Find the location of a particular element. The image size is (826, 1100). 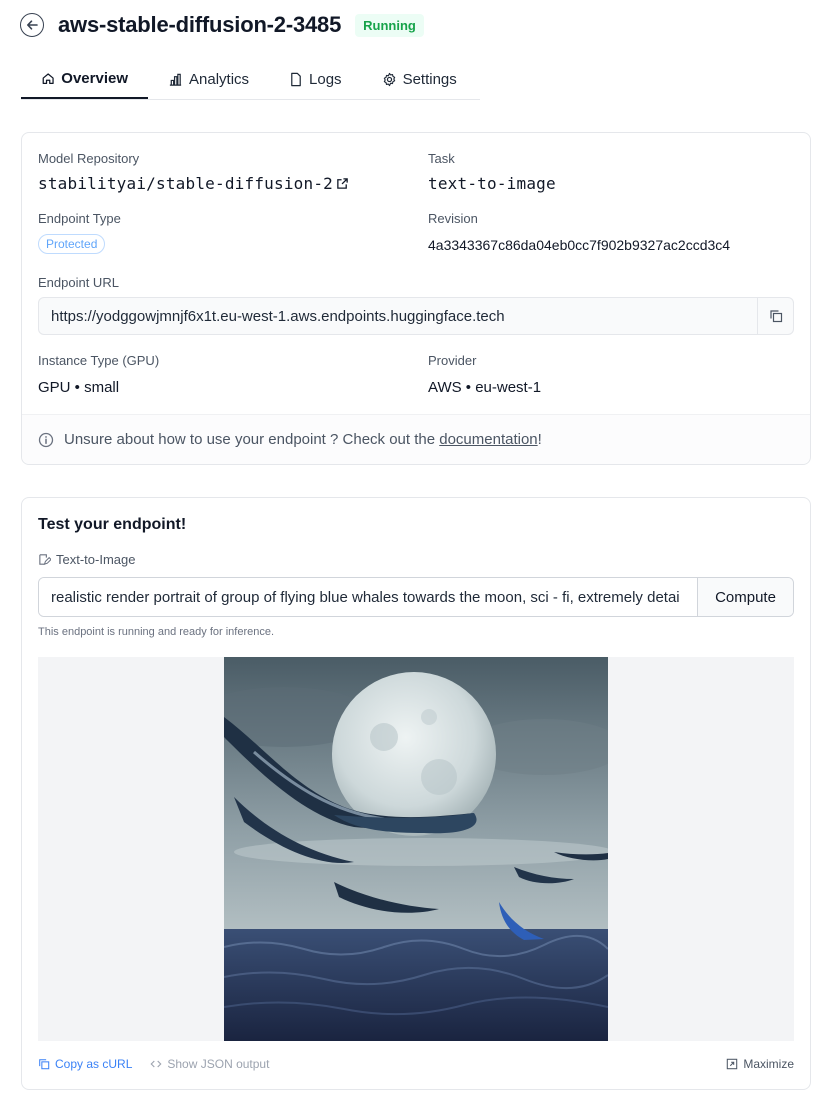

maximize-button: Maximize is located at coordinates (760, 1064).